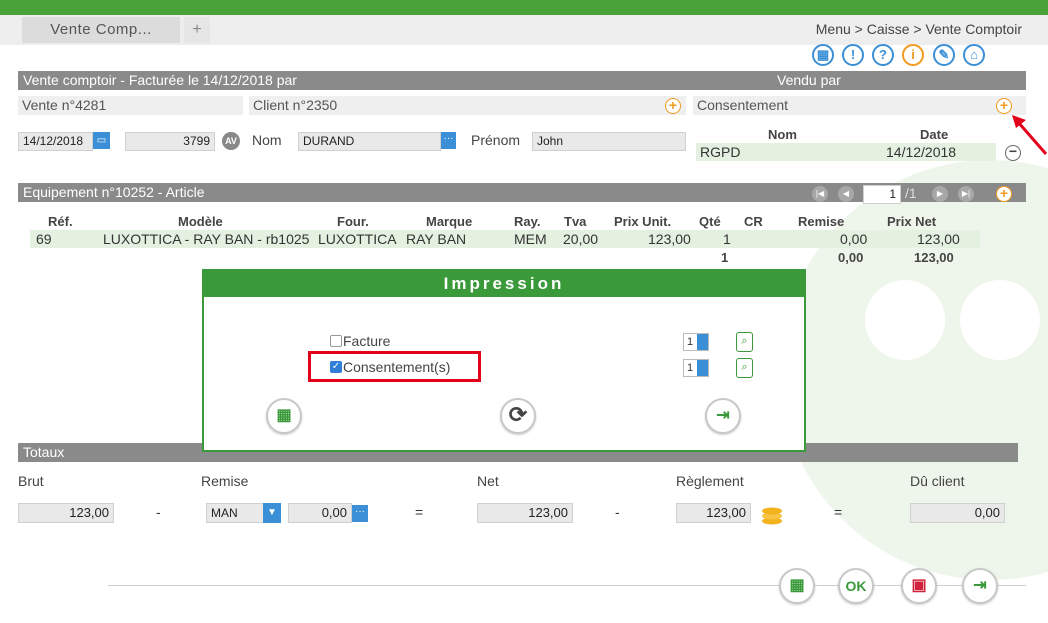  I want to click on minus-sign-2: -, so click(617, 512).